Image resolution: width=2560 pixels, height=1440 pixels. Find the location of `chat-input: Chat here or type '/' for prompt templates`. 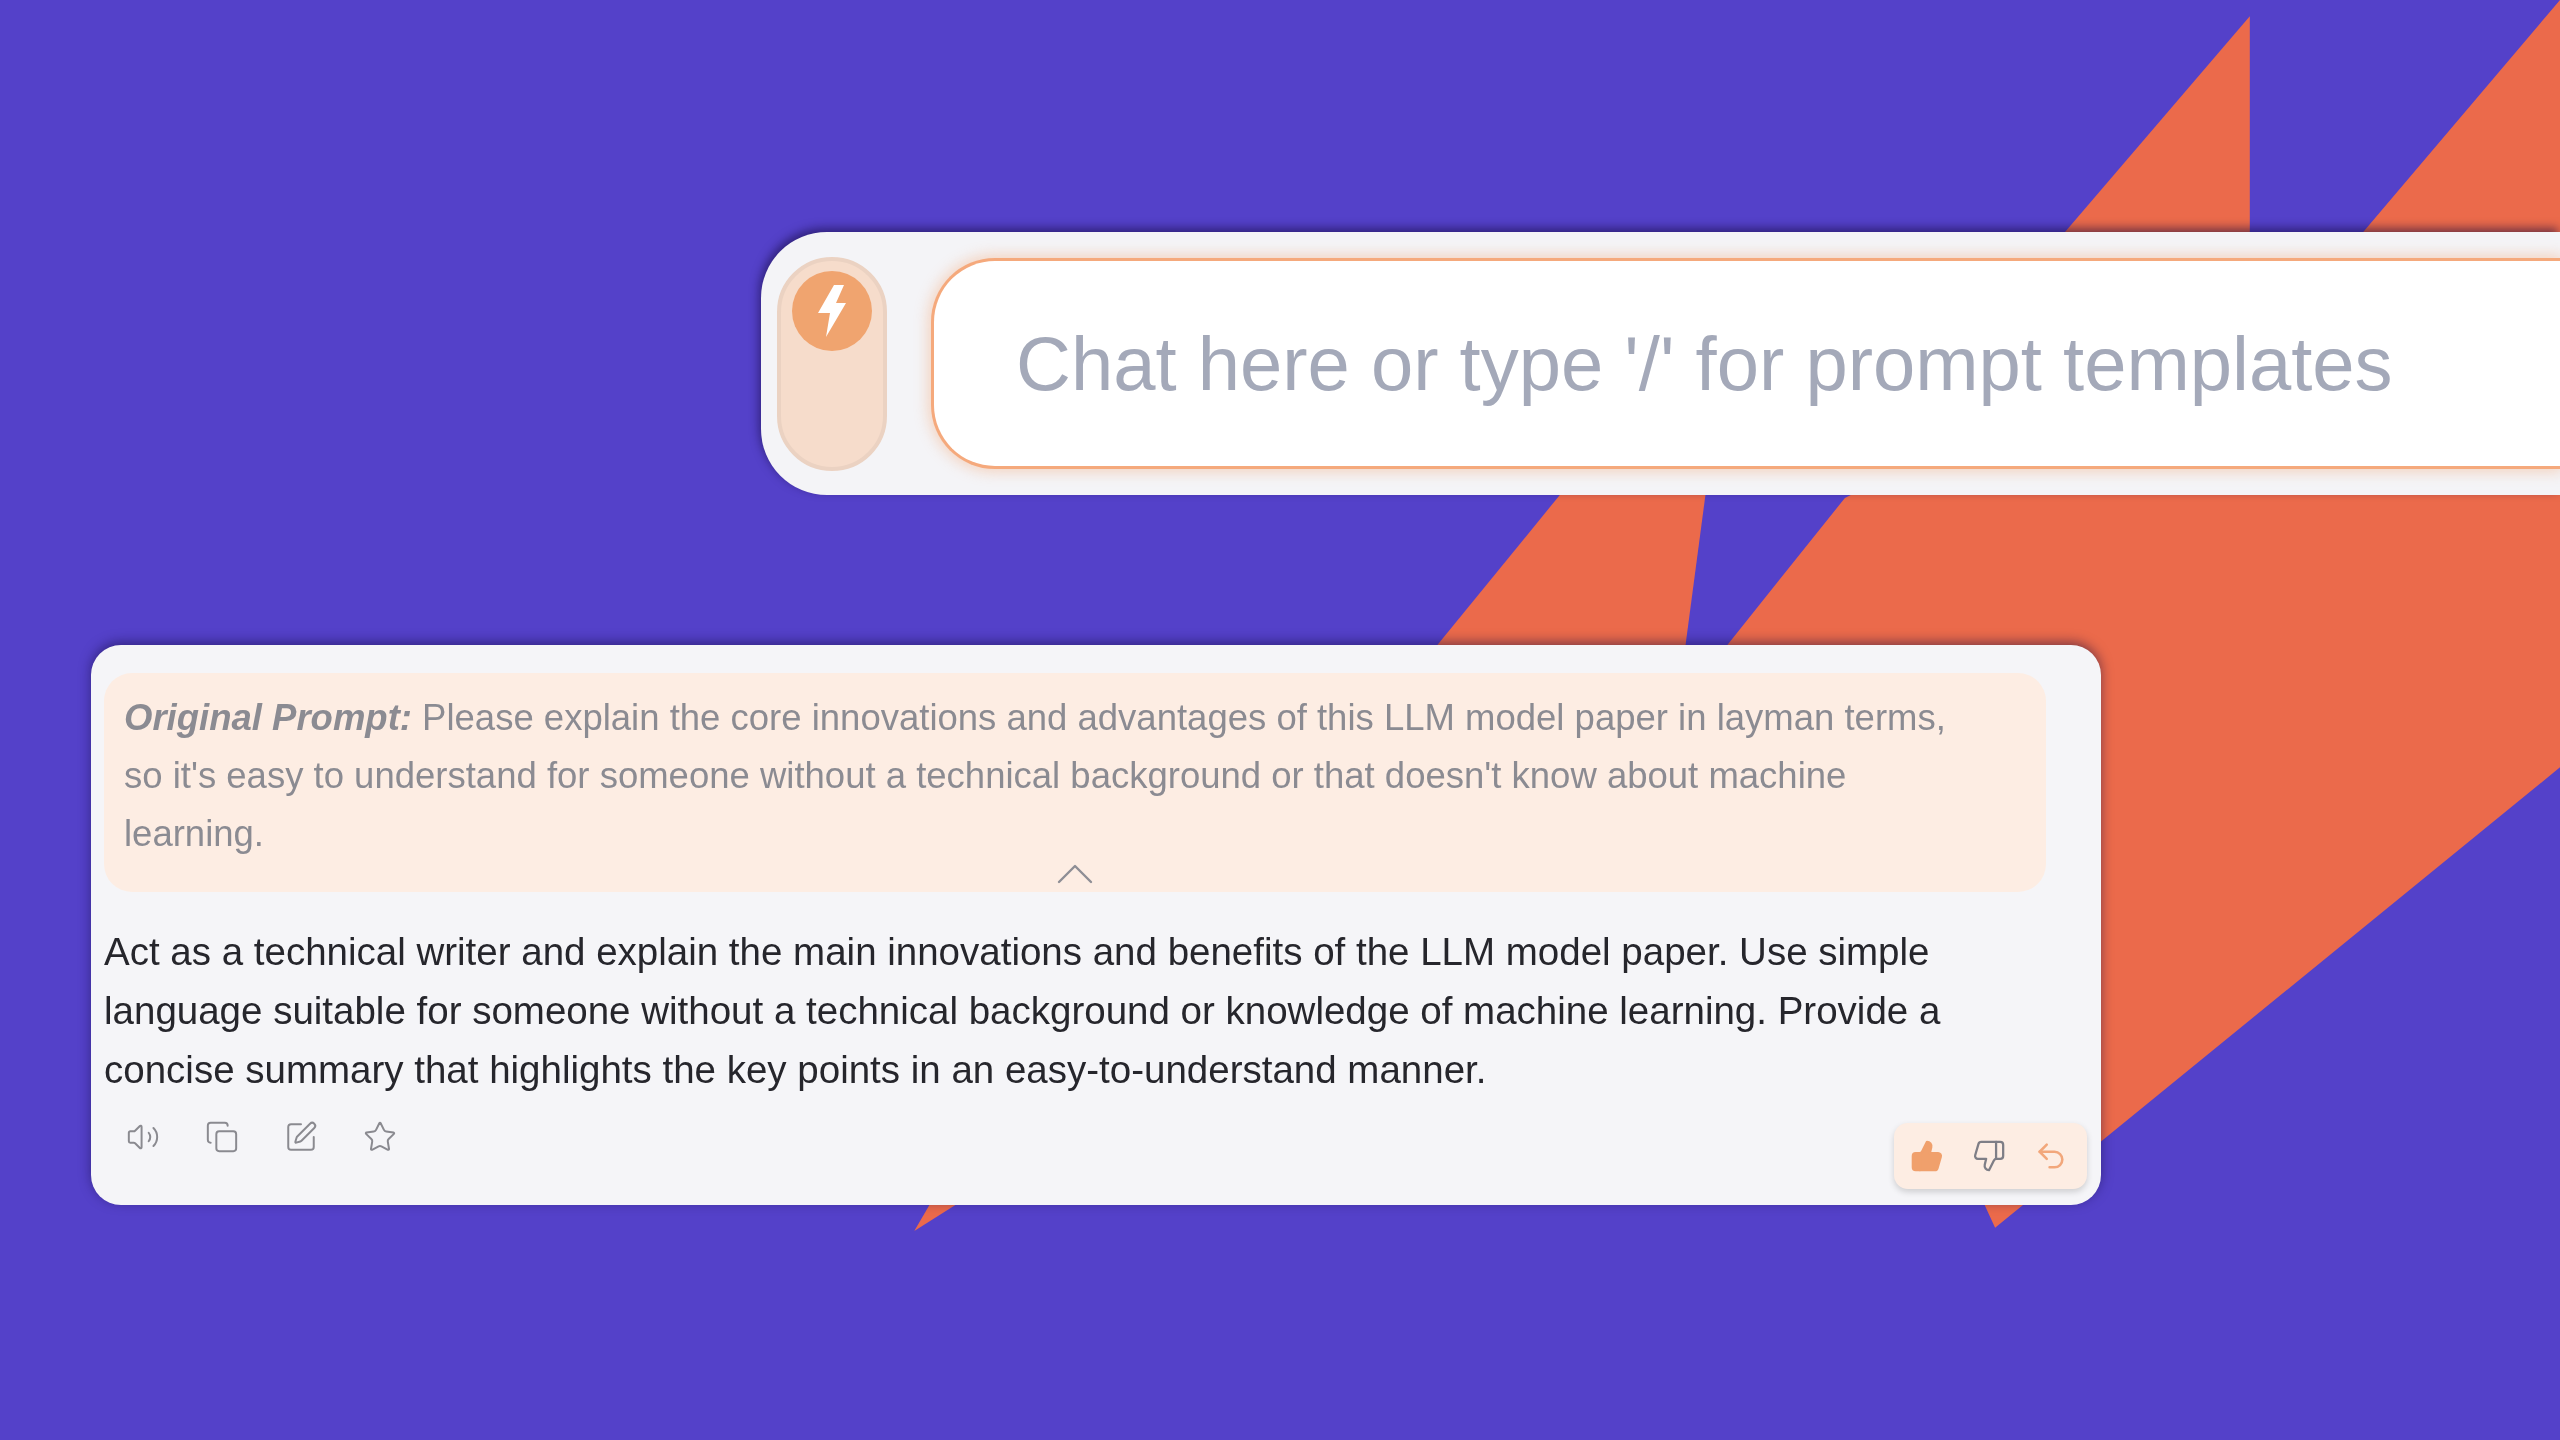

chat-input: Chat here or type '/' for prompt templates is located at coordinates (1745, 363).